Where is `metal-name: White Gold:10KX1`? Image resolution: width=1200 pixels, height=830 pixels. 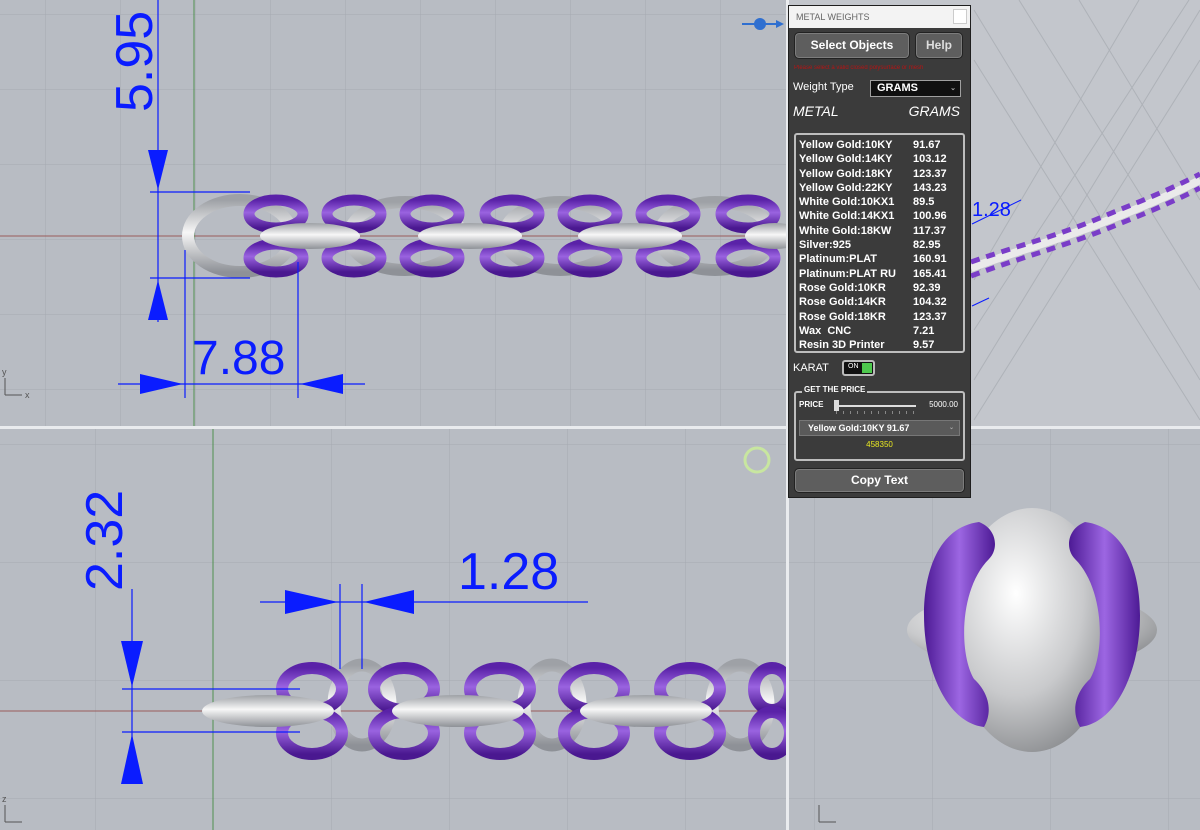 metal-name: White Gold:10KX1 is located at coordinates (847, 202).